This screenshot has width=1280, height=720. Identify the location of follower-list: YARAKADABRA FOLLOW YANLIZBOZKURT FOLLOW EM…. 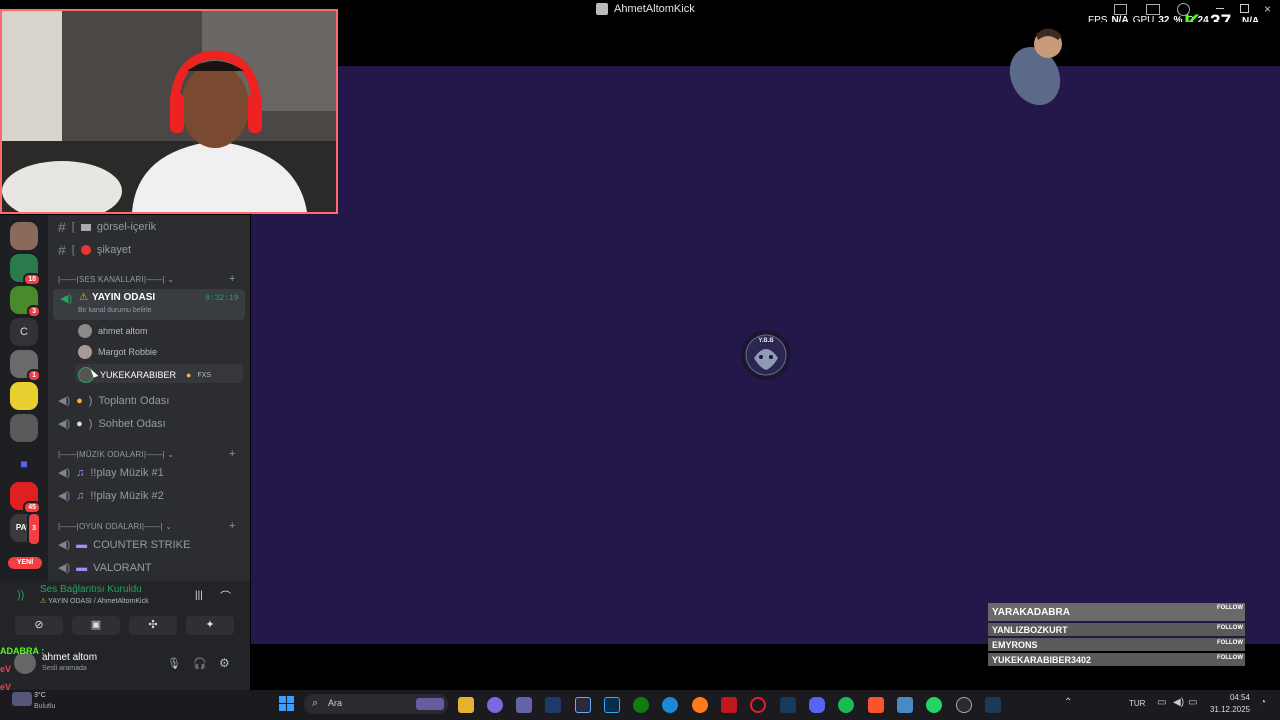
(1116, 635).